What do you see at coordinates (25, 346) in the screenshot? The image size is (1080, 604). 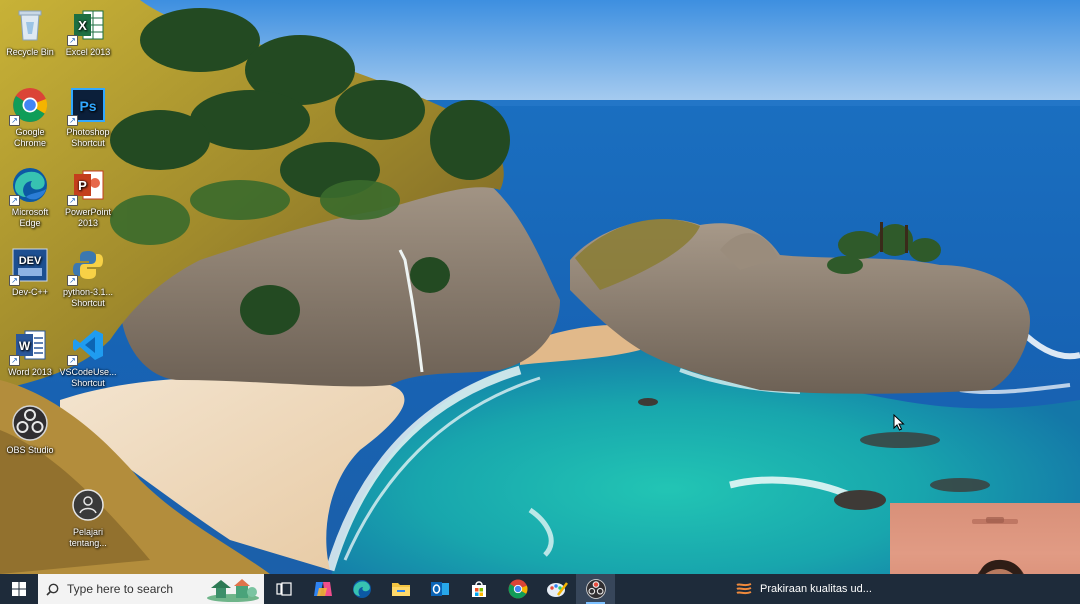 I see `svg-text: W` at bounding box center [25, 346].